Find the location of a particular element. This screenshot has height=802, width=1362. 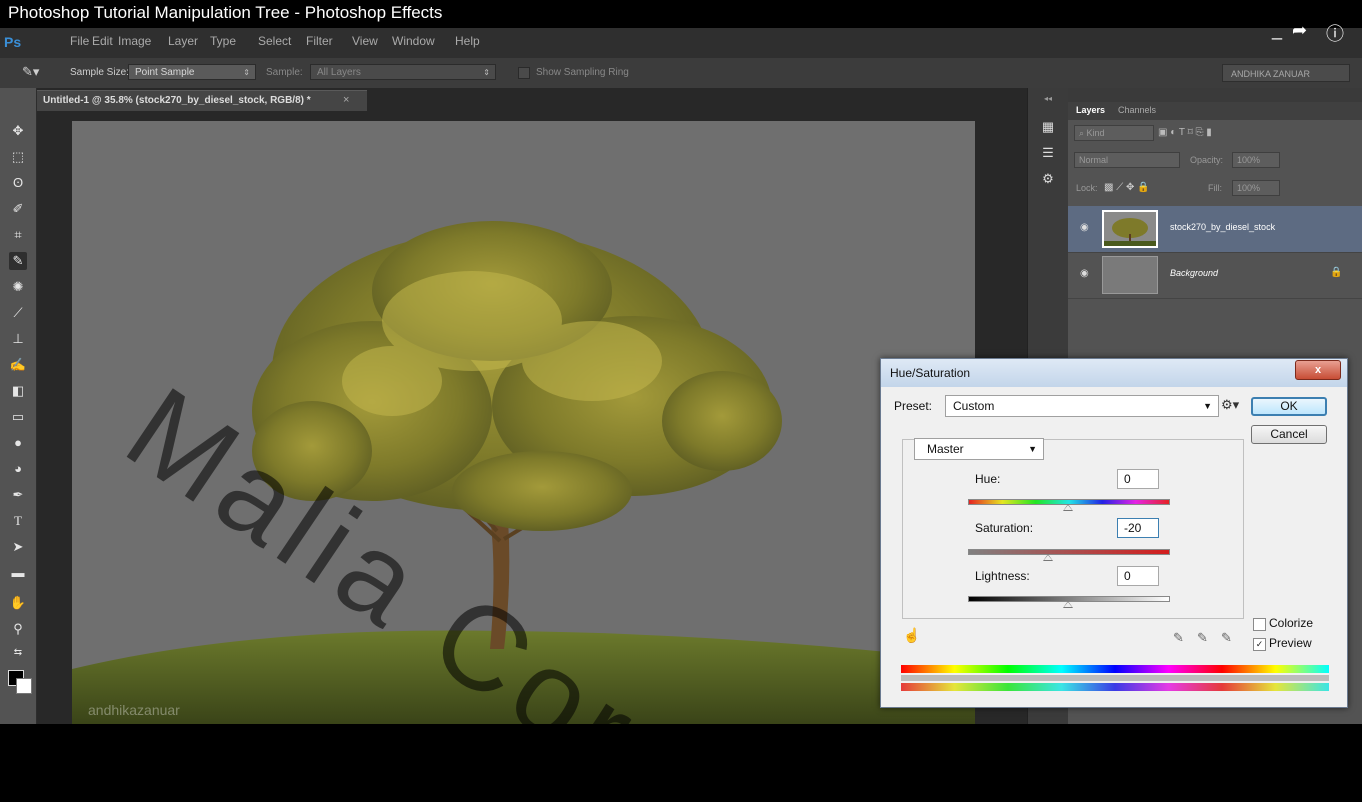

saturation-slider-track is located at coordinates (1069, 552).